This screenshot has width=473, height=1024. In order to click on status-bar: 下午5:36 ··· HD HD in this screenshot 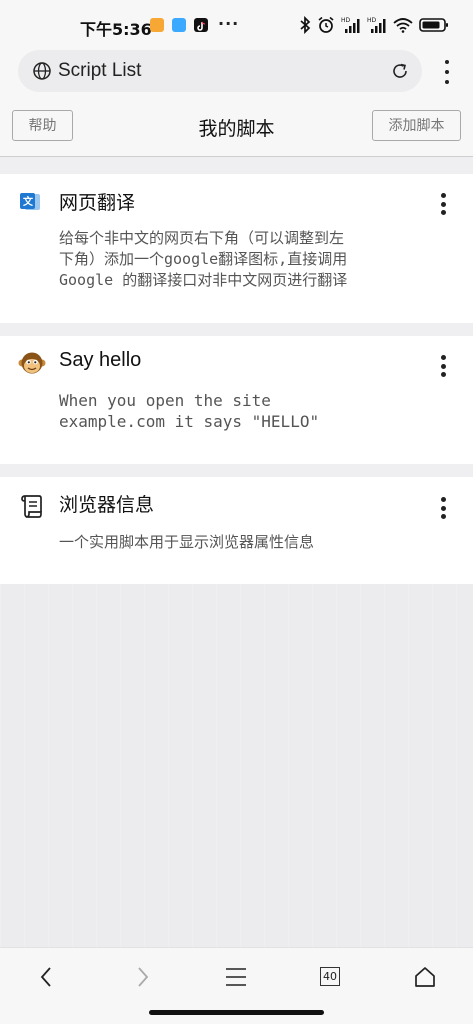, I will do `click(236, 25)`.